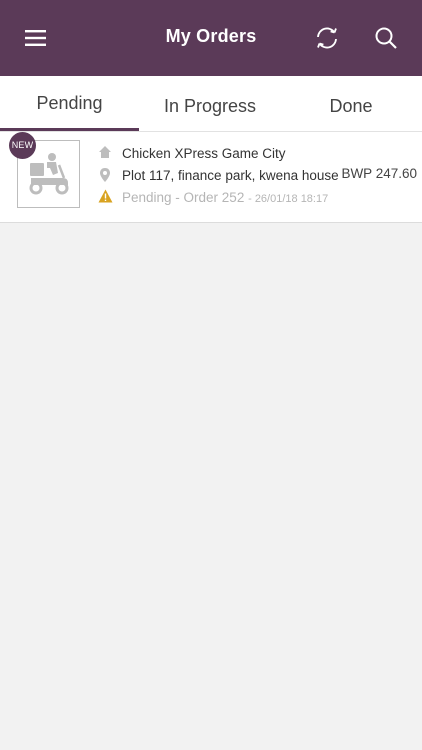 The image size is (422, 750). Describe the element at coordinates (49, 174) in the screenshot. I see `delivery-scooter-icon` at that location.